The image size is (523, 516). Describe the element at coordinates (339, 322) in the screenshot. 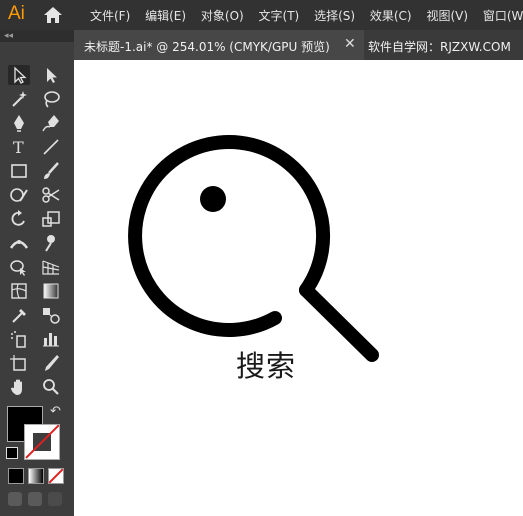

I see `search-handle-icon` at that location.